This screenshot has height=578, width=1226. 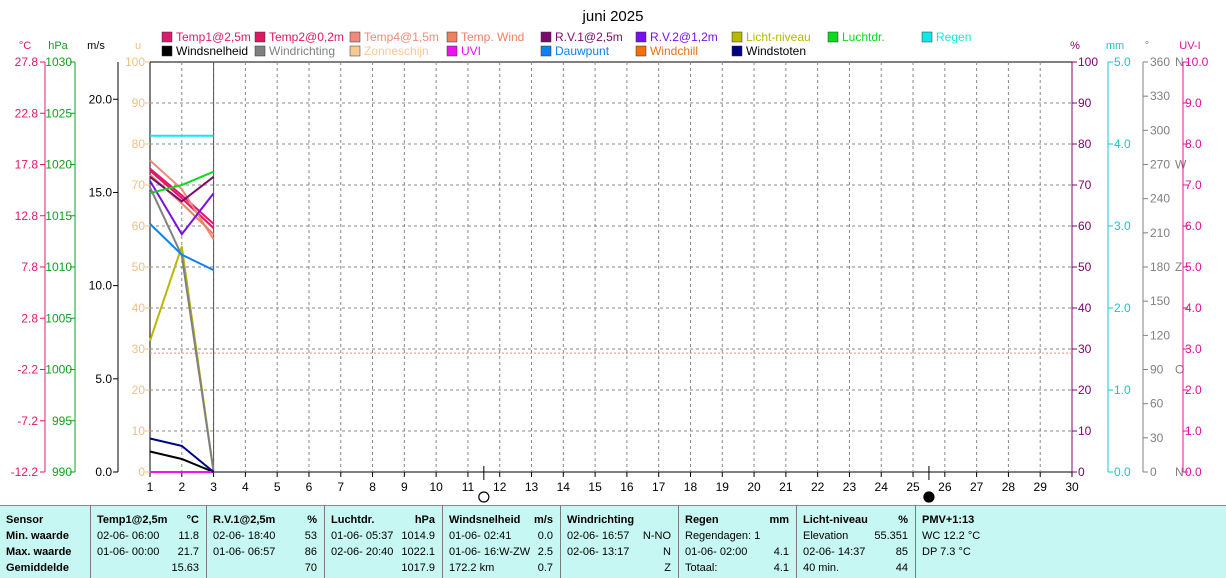 I want to click on stats-cell: 70, so click(x=310, y=568).